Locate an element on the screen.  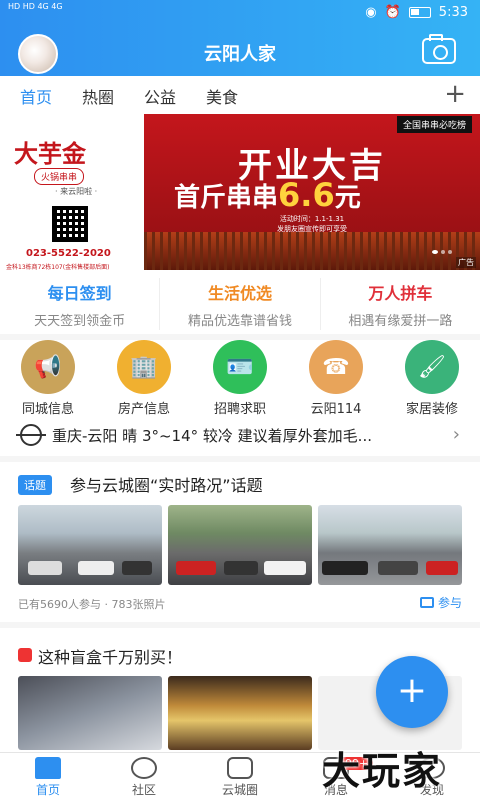
grid-label: 招聘求职 is located at coordinates (239, 409).